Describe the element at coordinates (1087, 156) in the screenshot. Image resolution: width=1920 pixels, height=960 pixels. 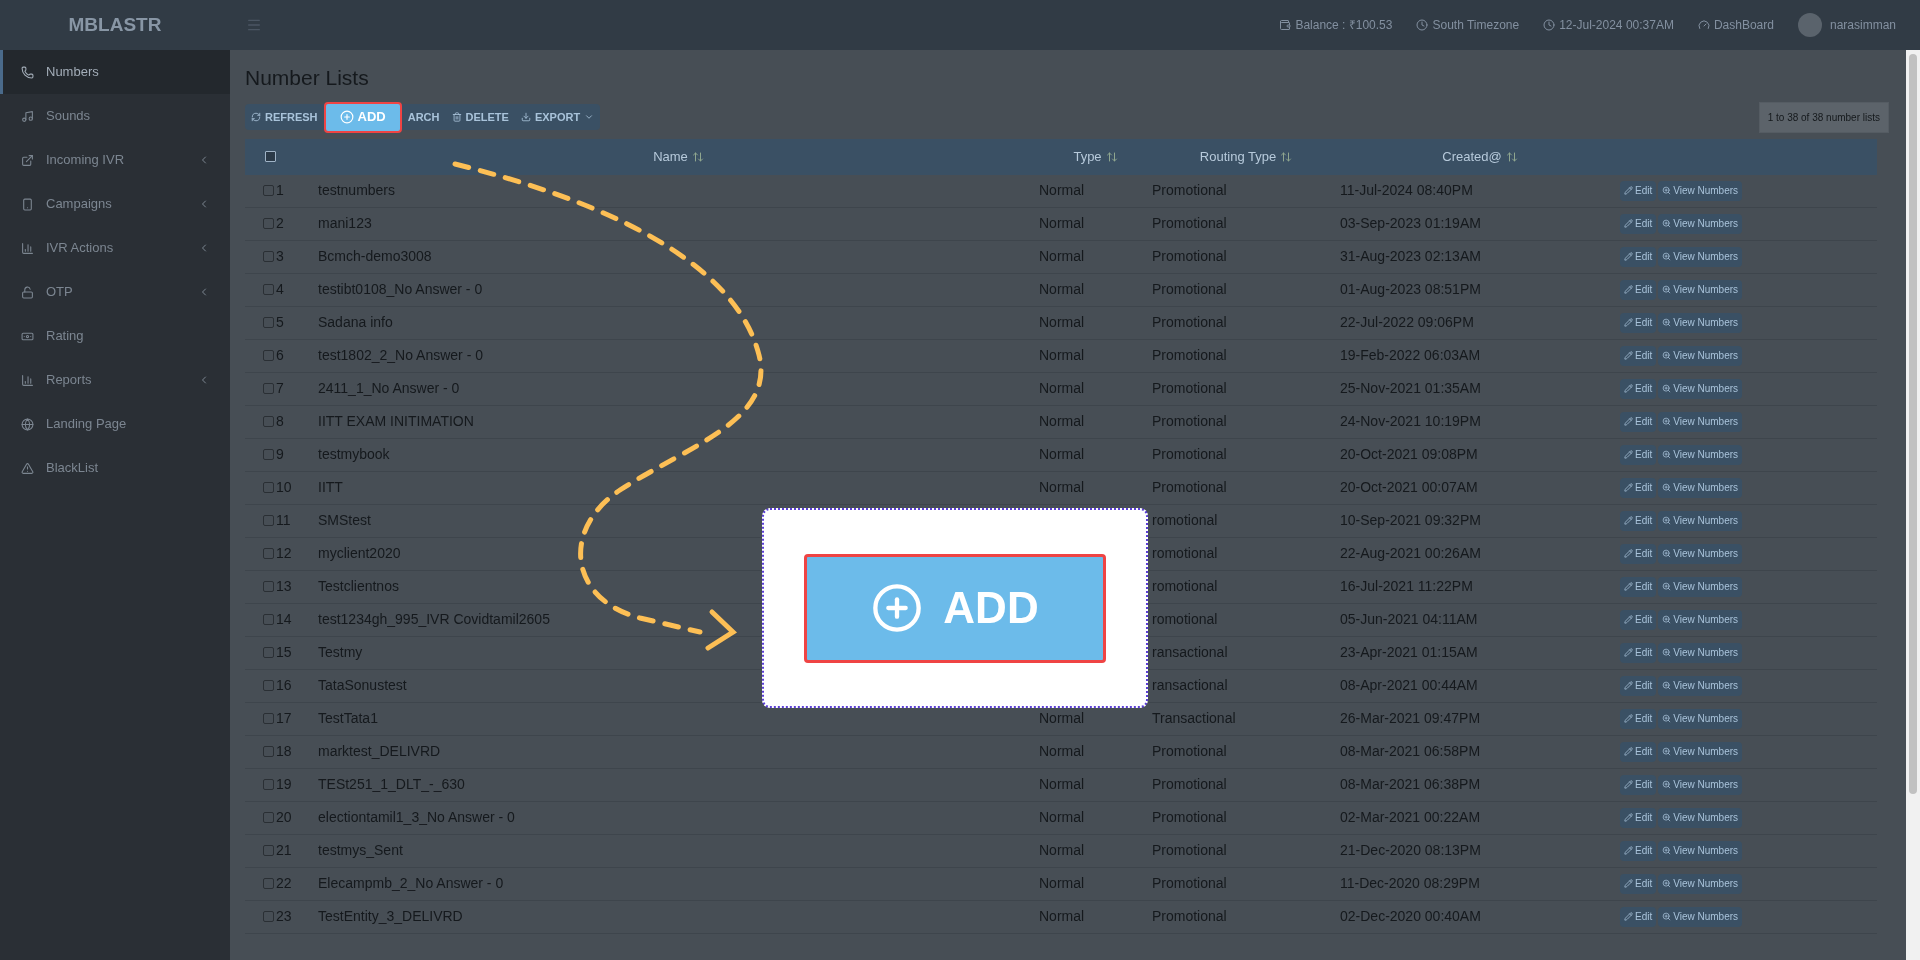
I see `column-header: Type` at that location.